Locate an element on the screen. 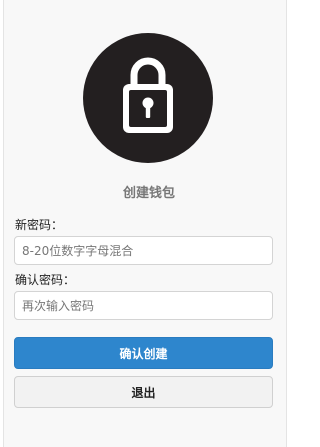 The image size is (320, 447). confirm-create-button: 确认创建 is located at coordinates (143, 353).